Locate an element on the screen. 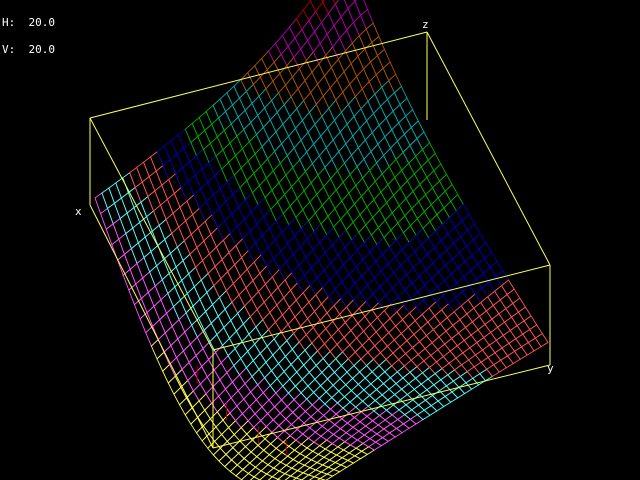 This screenshot has height=480, width=640. vertical-angle-row: V: 20.0 is located at coordinates (29, 49).